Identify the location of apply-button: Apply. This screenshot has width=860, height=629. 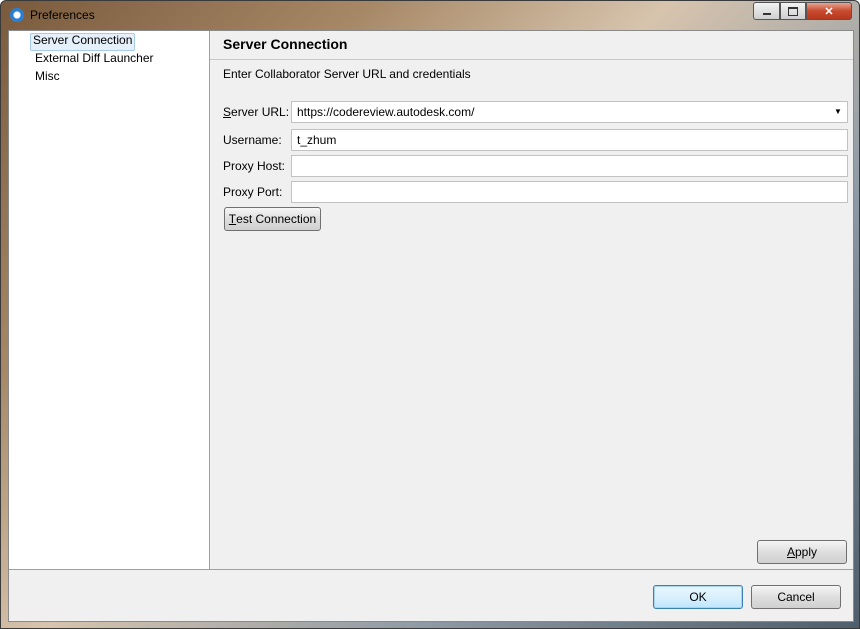
(802, 552).